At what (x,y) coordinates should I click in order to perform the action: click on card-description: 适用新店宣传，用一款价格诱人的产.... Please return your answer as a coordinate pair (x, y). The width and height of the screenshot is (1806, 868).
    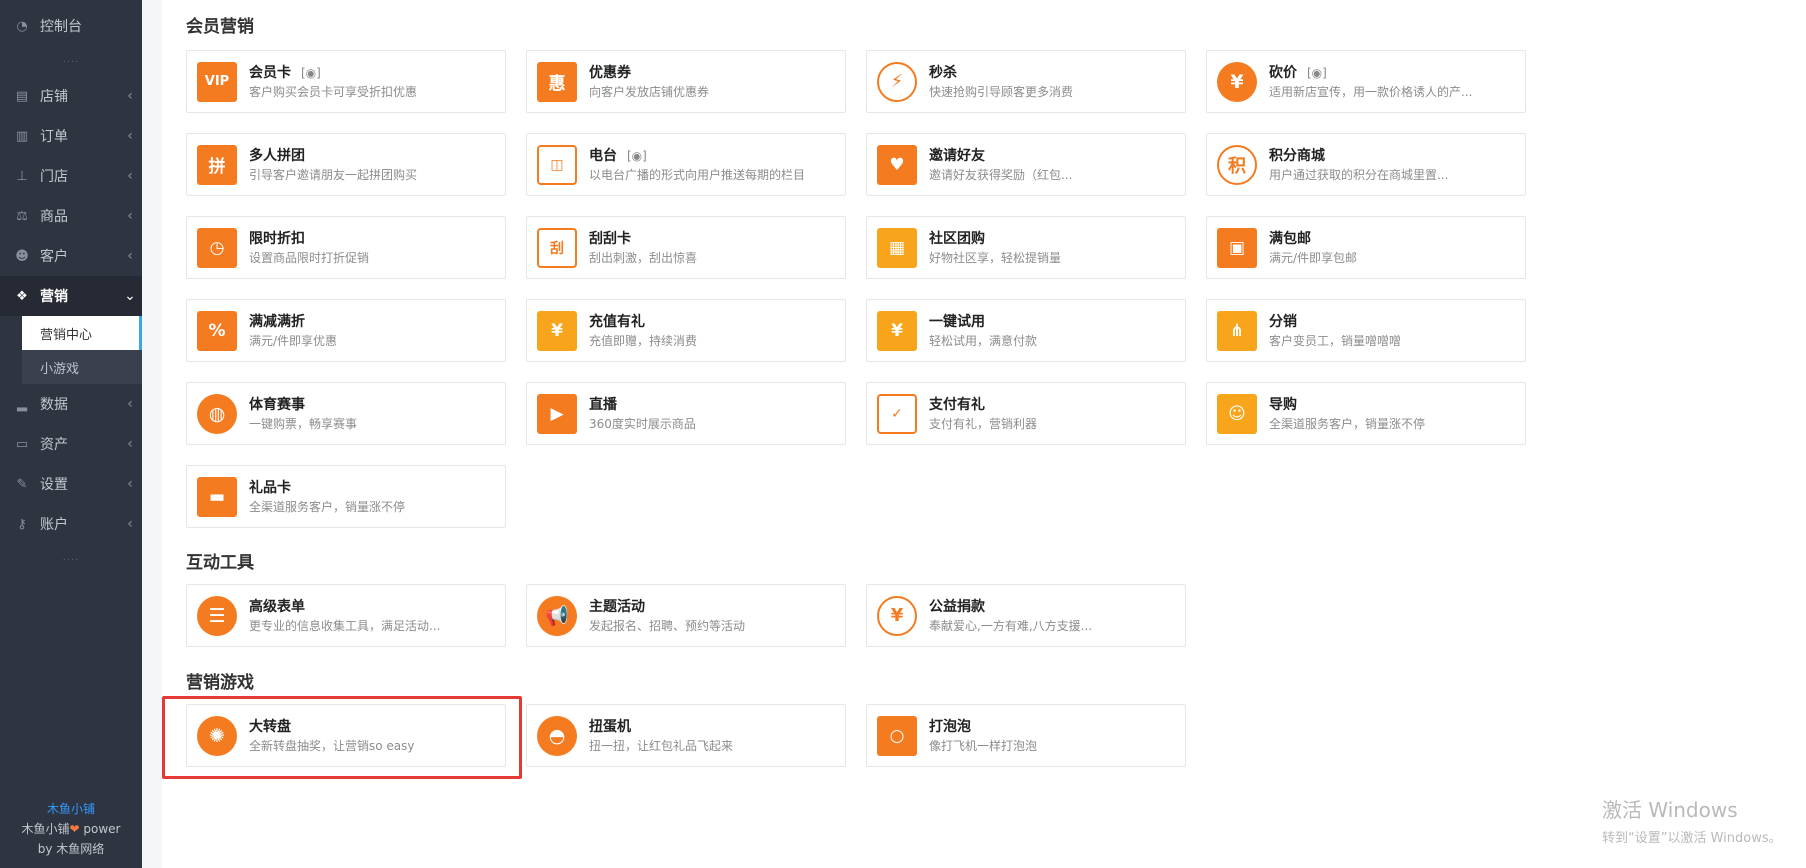
    Looking at the image, I should click on (1371, 91).